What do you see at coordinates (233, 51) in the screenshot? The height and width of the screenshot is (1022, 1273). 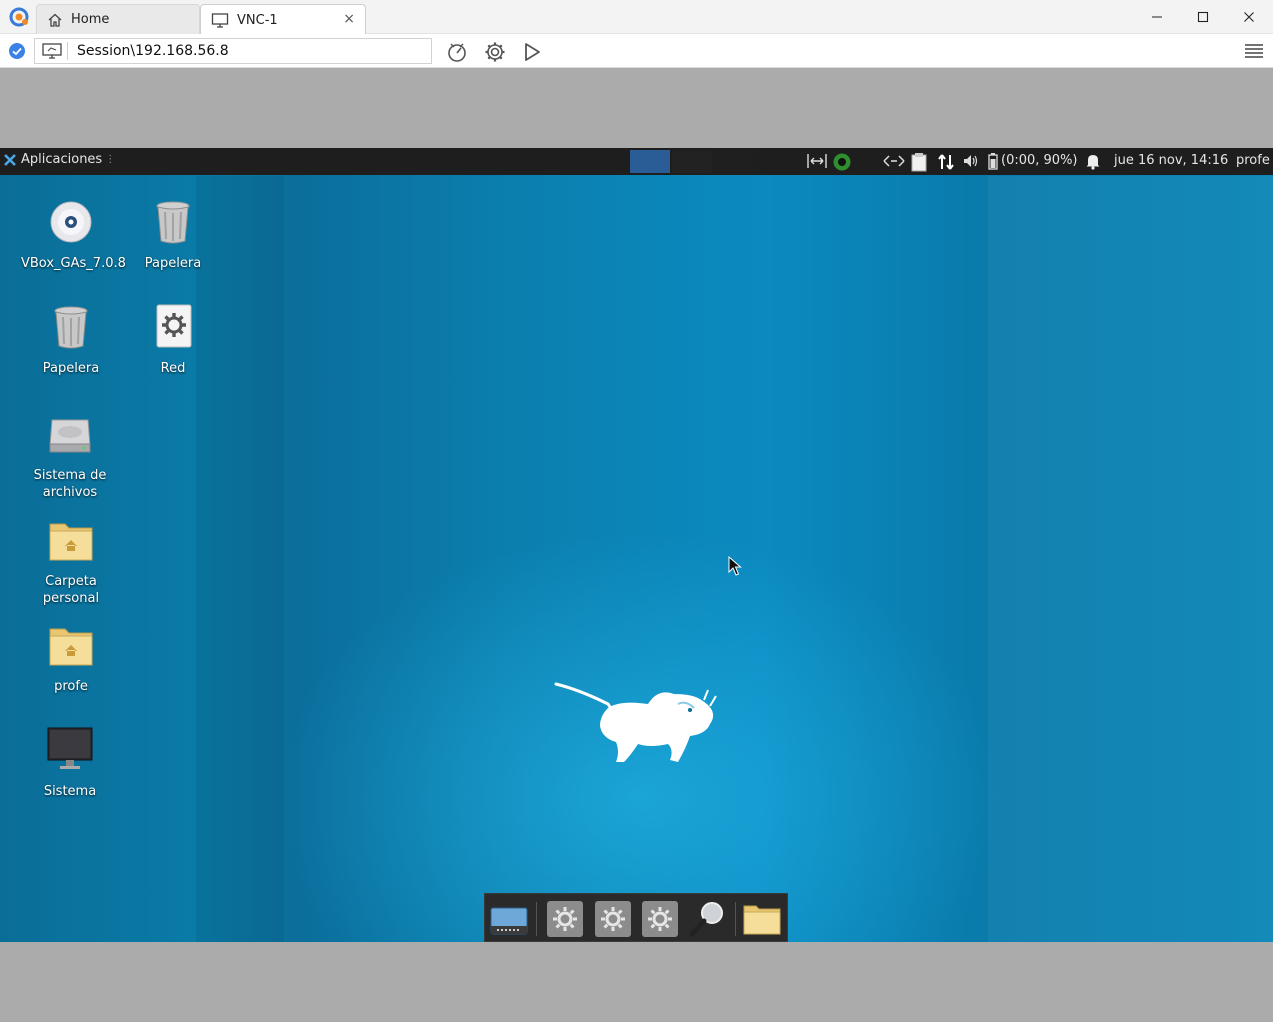 I see `session-address-field: Session\192.168.56.8` at bounding box center [233, 51].